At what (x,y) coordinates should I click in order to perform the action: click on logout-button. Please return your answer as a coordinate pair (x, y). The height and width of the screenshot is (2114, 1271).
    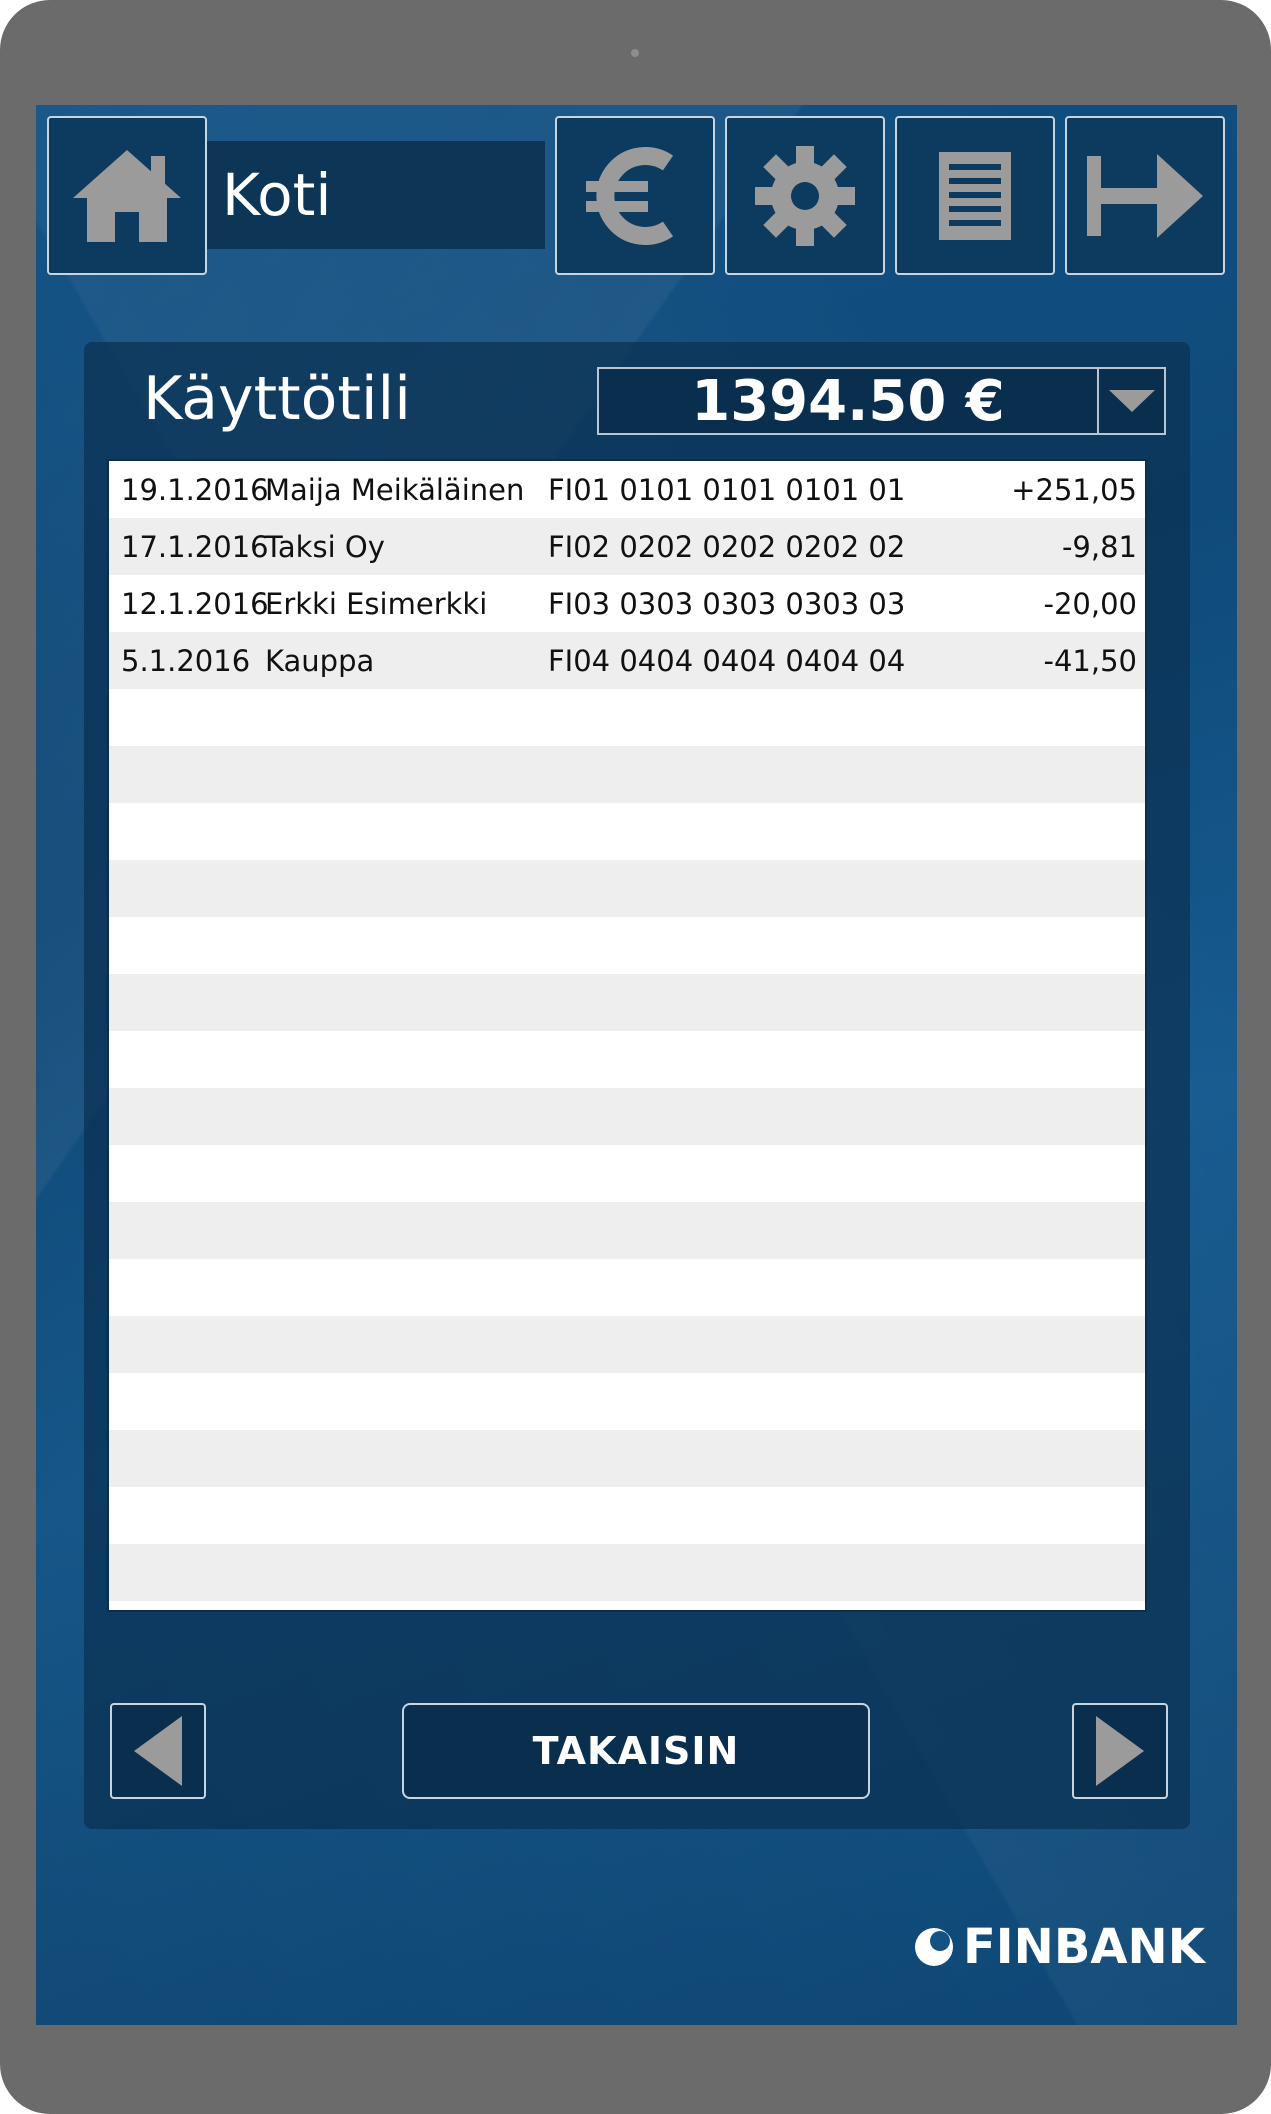
    Looking at the image, I should click on (1145, 195).